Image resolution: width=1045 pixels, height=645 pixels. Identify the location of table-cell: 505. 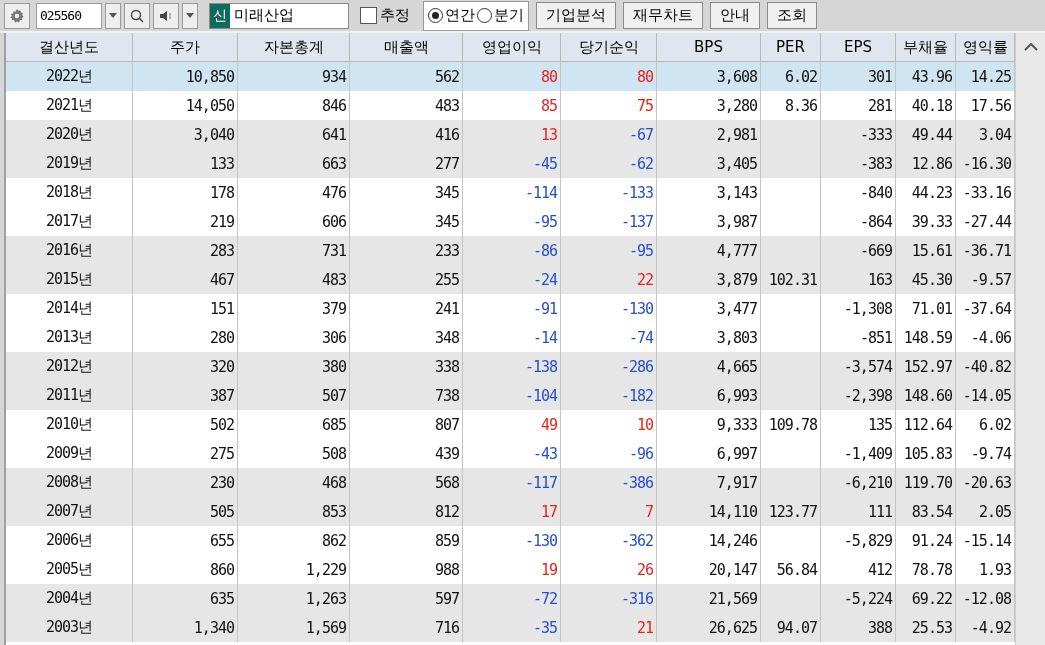
(185, 511).